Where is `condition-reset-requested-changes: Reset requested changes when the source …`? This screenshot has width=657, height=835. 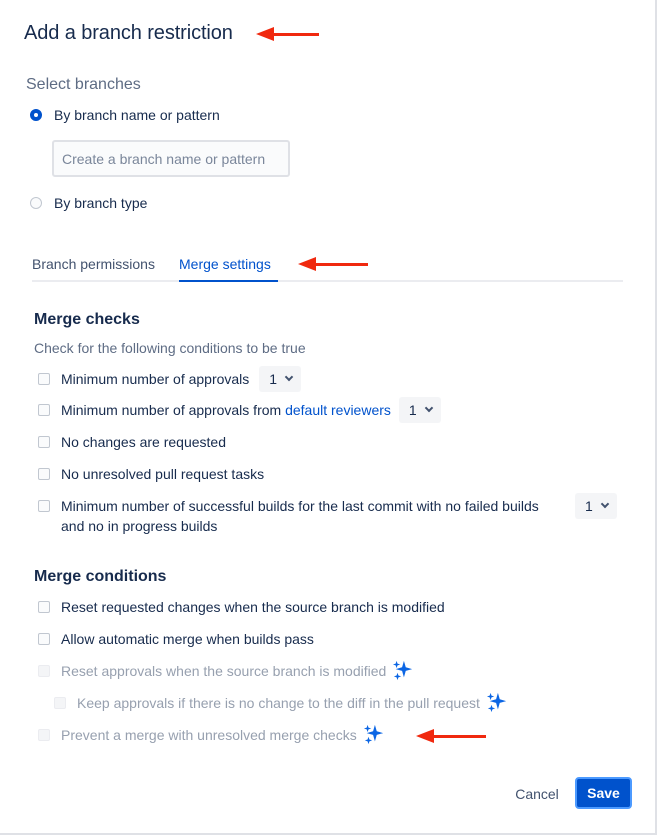 condition-reset-requested-changes: Reset requested changes when the source … is located at coordinates (241, 607).